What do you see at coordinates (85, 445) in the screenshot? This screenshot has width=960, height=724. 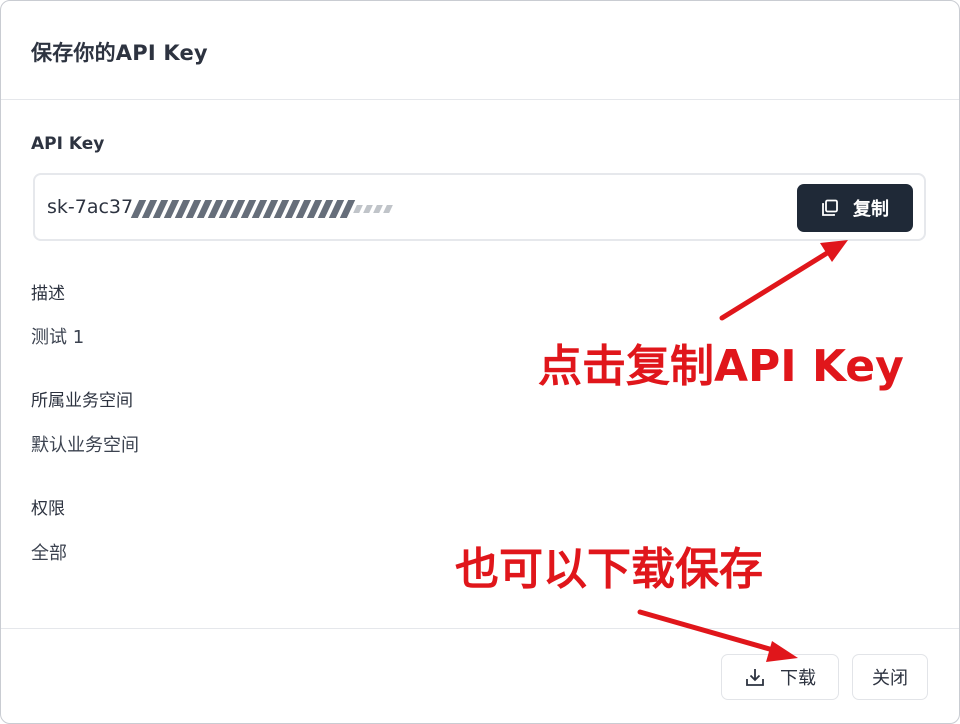 I see `workspace-value: 默认业务空间` at bounding box center [85, 445].